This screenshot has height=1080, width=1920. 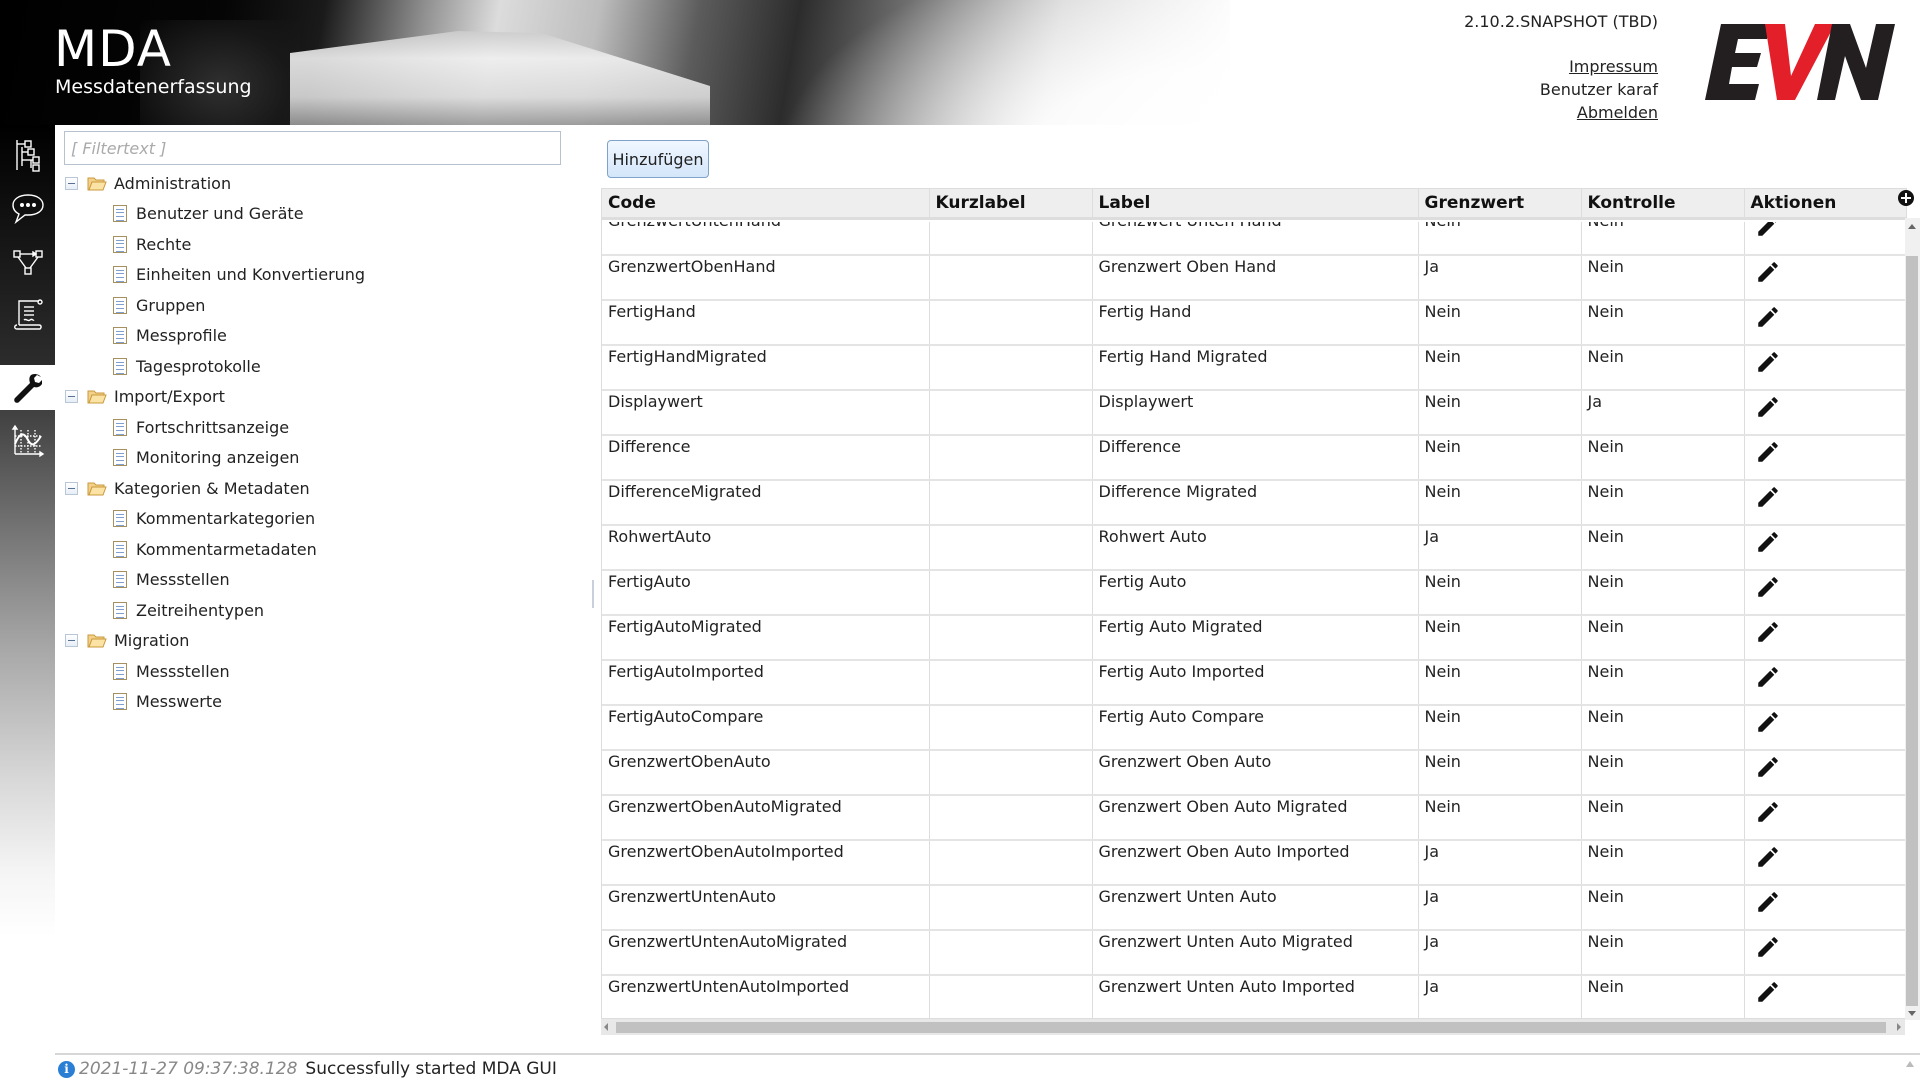 I want to click on tree-item: Messwerte, so click(x=215, y=702).